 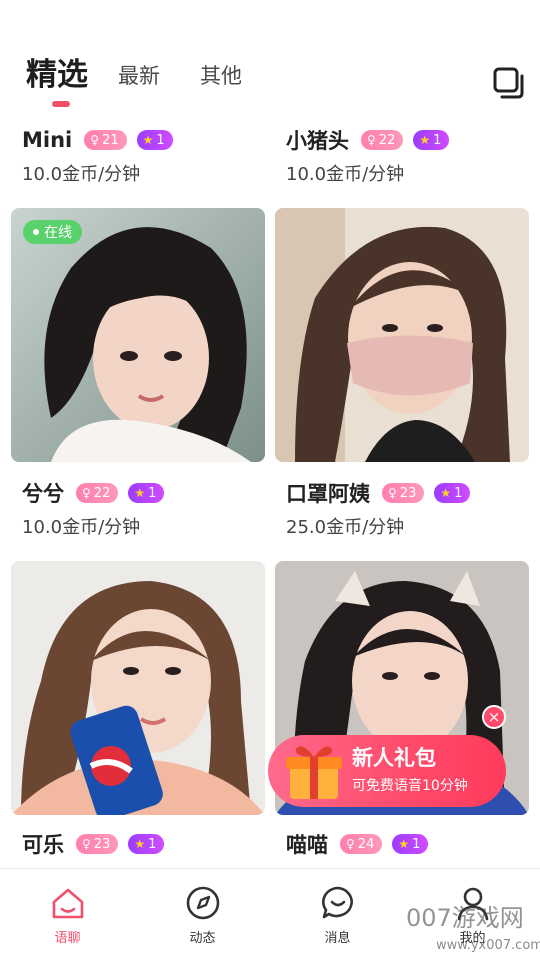 What do you see at coordinates (307, 845) in the screenshot?
I see `user-name: 喵喵` at bounding box center [307, 845].